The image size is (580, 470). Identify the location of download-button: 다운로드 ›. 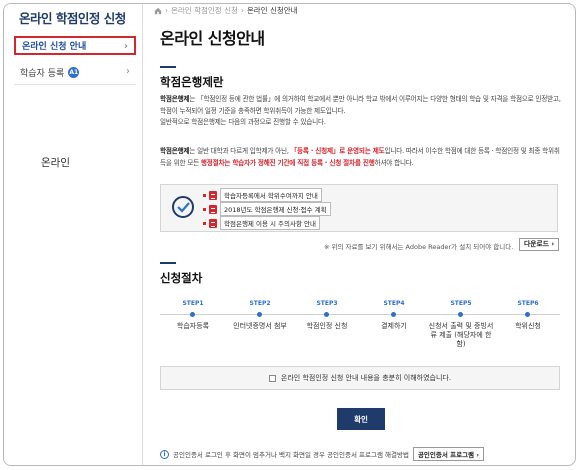
(539, 244).